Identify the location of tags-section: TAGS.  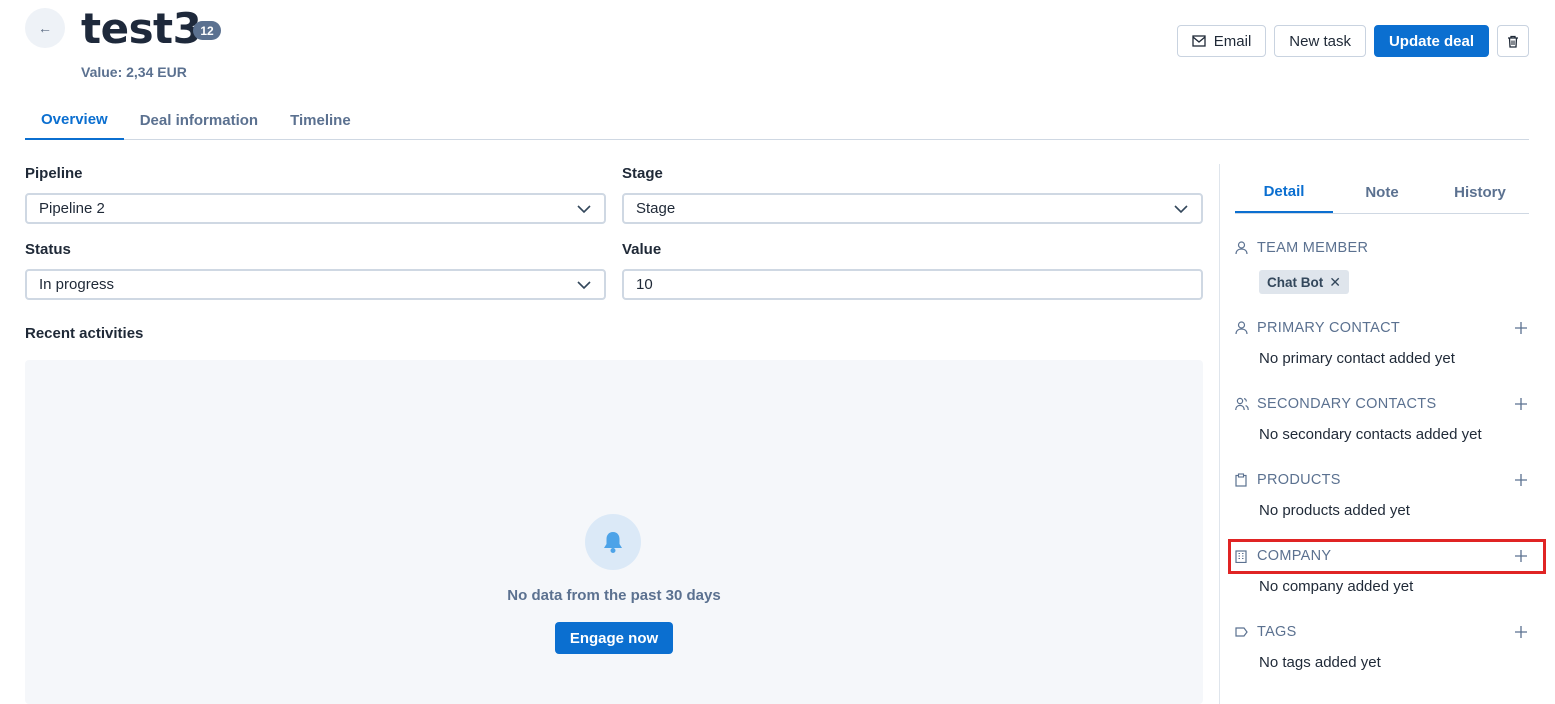
(1382, 632).